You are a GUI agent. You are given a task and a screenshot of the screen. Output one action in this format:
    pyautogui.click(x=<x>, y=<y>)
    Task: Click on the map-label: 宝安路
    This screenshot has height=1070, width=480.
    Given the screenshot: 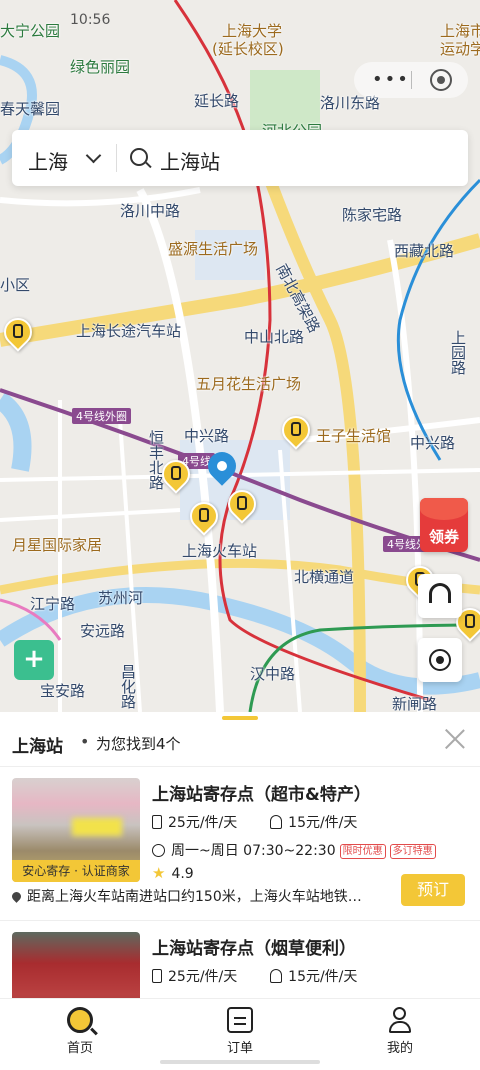 What is the action you would take?
    pyautogui.click(x=63, y=691)
    